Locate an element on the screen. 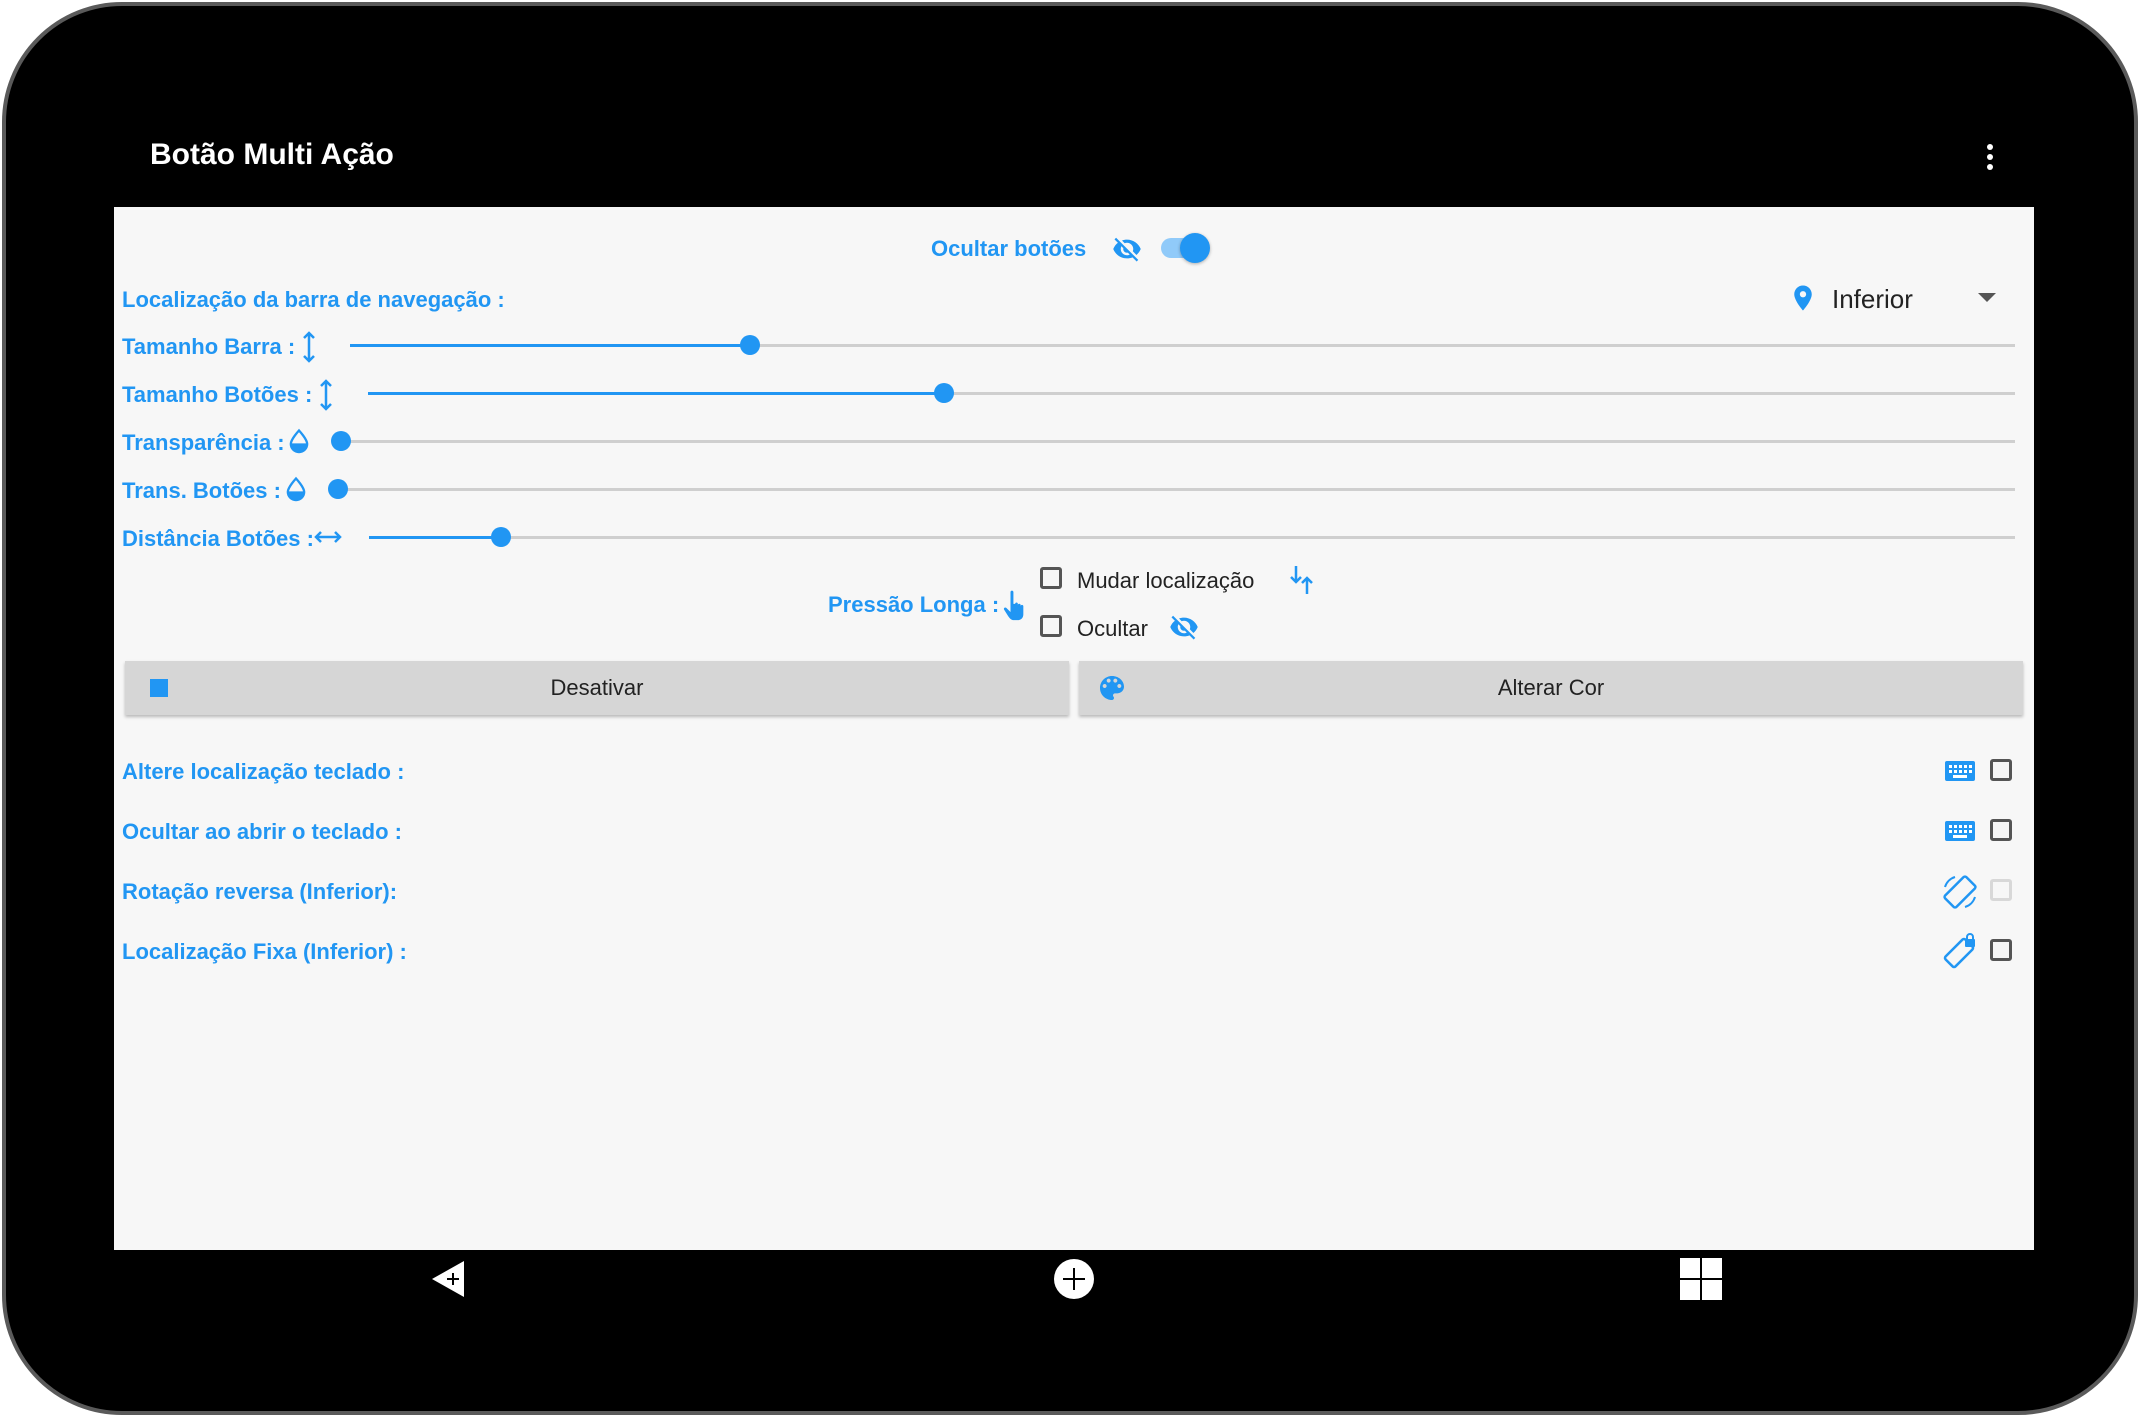  app-title: Botão Multi Ação is located at coordinates (272, 154).